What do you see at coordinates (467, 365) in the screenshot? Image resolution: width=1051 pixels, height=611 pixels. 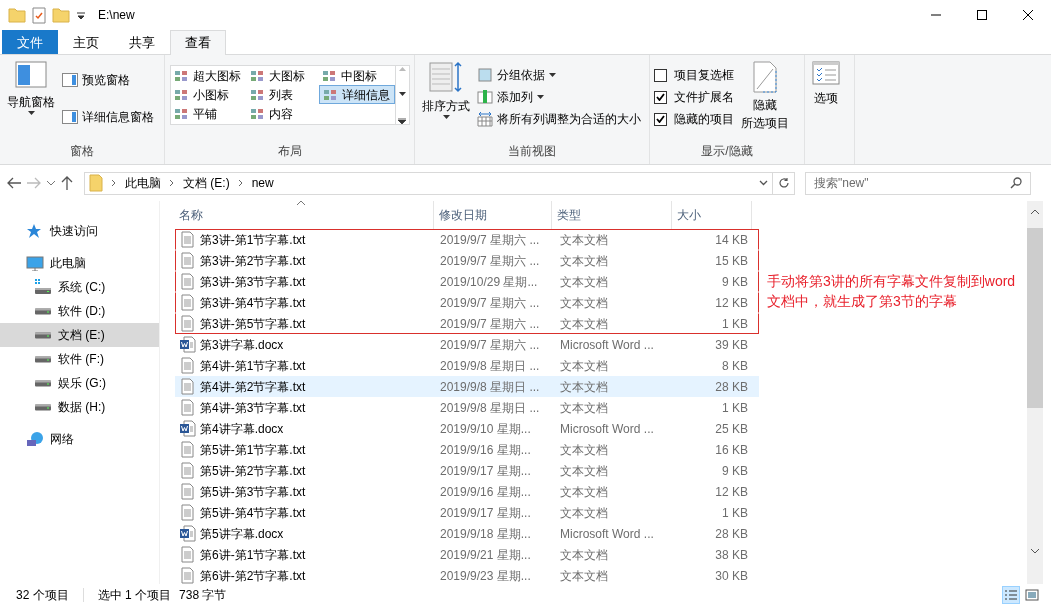 I see `file-row: 第4讲-第1节字幕.txt 2019/9/8 星期日 ... 文本文档 8 KB` at bounding box center [467, 365].